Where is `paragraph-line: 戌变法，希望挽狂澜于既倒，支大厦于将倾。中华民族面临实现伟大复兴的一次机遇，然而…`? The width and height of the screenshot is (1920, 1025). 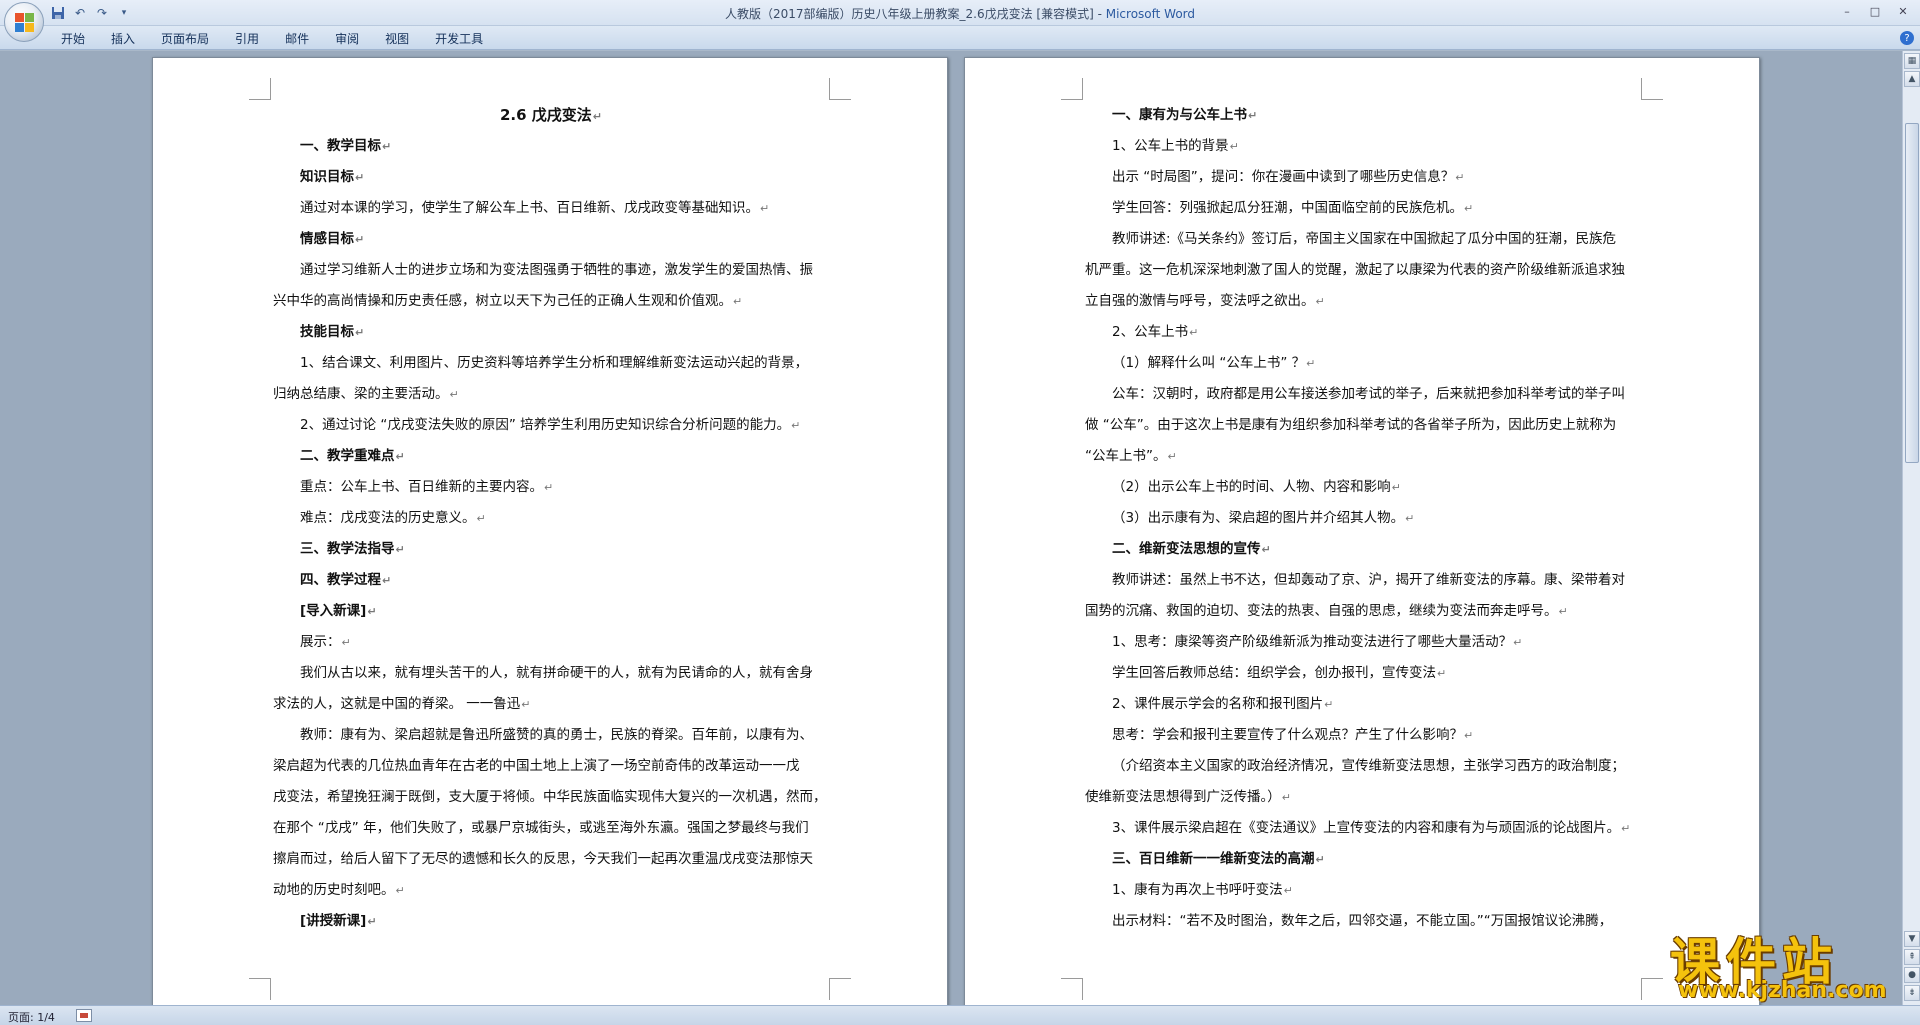
paragraph-line: 戌变法，希望挽狂澜于既倒，支大厦于将倾。中华民族面临实现伟大复兴的一次机遇，然而… is located at coordinates (551, 797).